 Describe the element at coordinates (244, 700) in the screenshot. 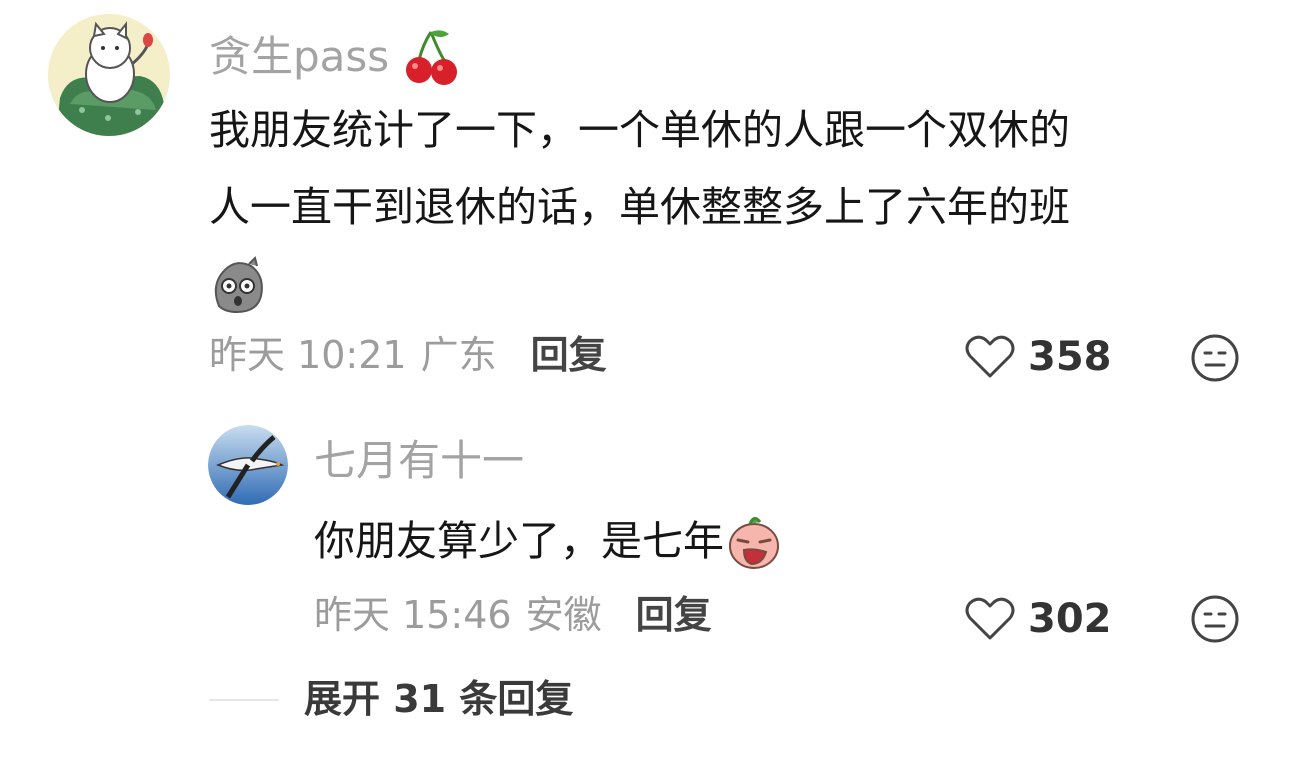

I see `expand-divider` at that location.